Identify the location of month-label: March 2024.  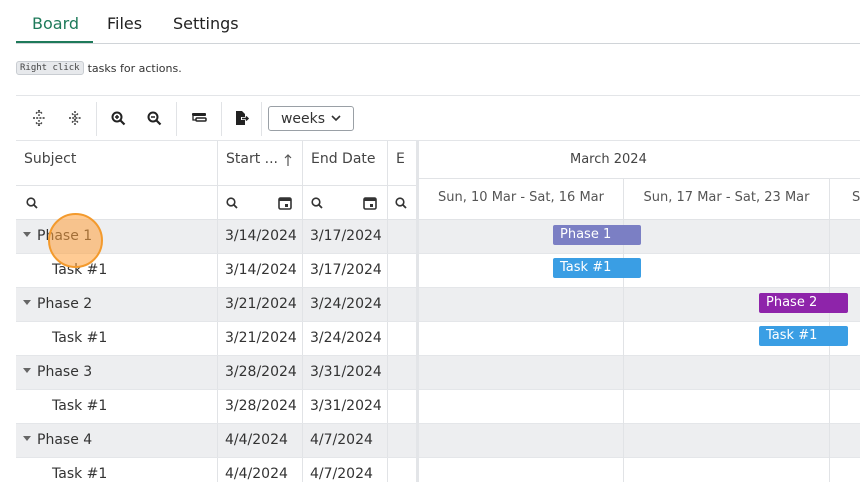
(608, 159).